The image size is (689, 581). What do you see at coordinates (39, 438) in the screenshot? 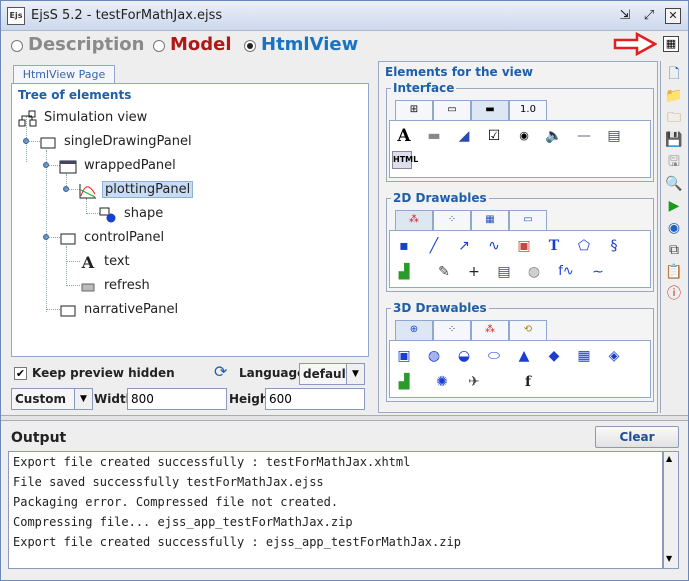
I see `output-label: Output` at bounding box center [39, 438].